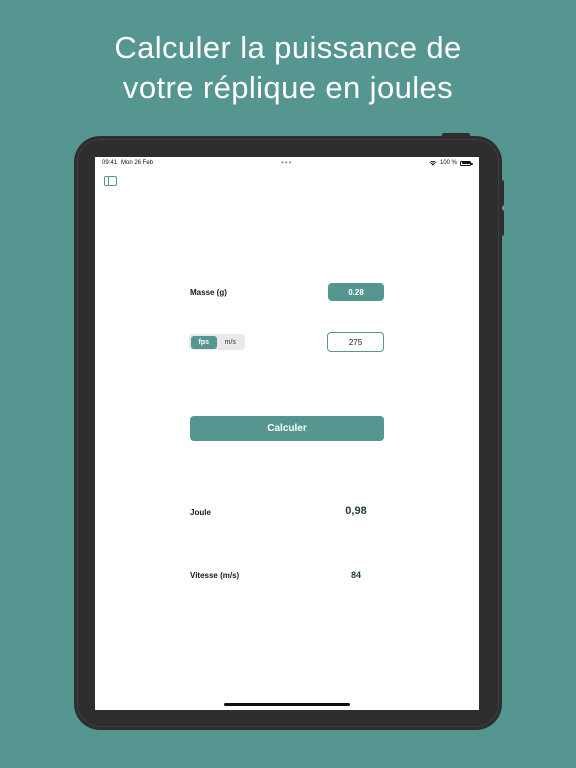 The image size is (576, 768). Describe the element at coordinates (356, 292) in the screenshot. I see `mass-field: 0.28` at that location.